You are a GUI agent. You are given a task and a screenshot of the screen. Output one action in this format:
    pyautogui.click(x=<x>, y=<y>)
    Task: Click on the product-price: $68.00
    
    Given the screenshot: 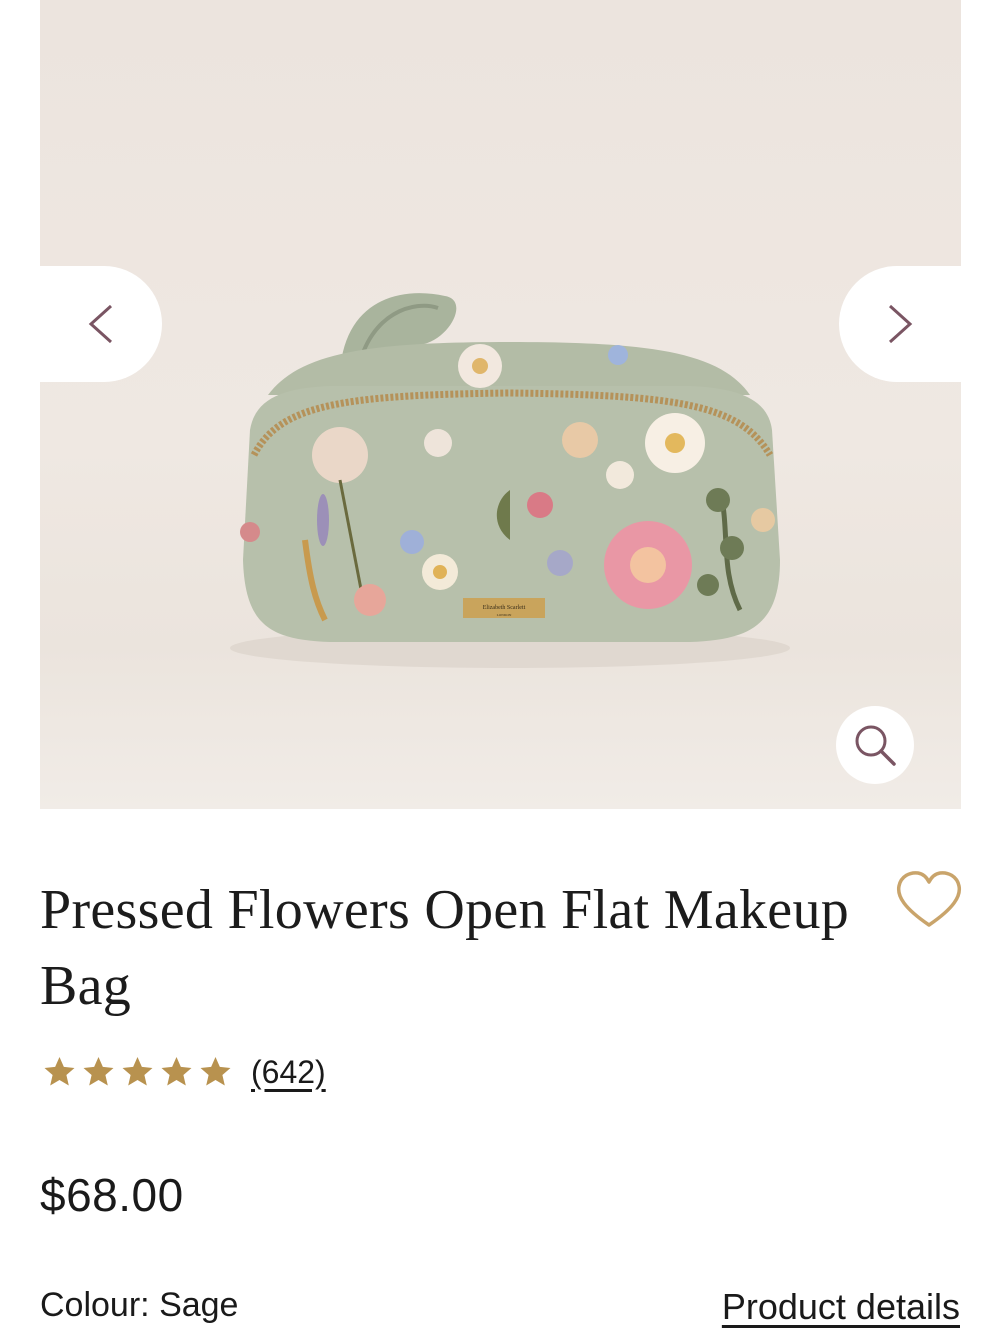 What is the action you would take?
    pyautogui.click(x=112, y=1195)
    